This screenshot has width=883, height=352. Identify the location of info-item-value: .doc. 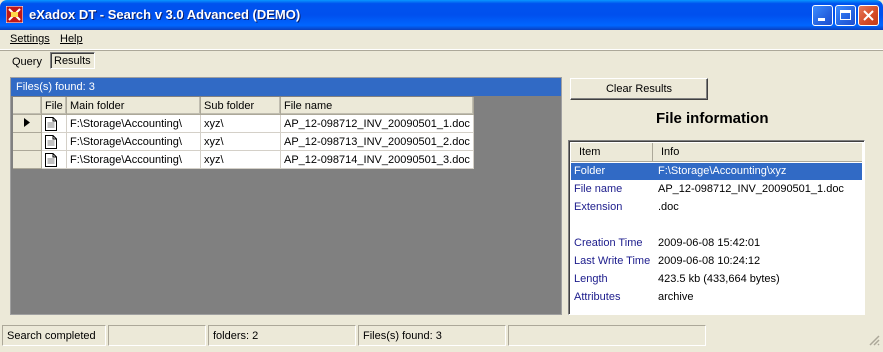
(668, 207).